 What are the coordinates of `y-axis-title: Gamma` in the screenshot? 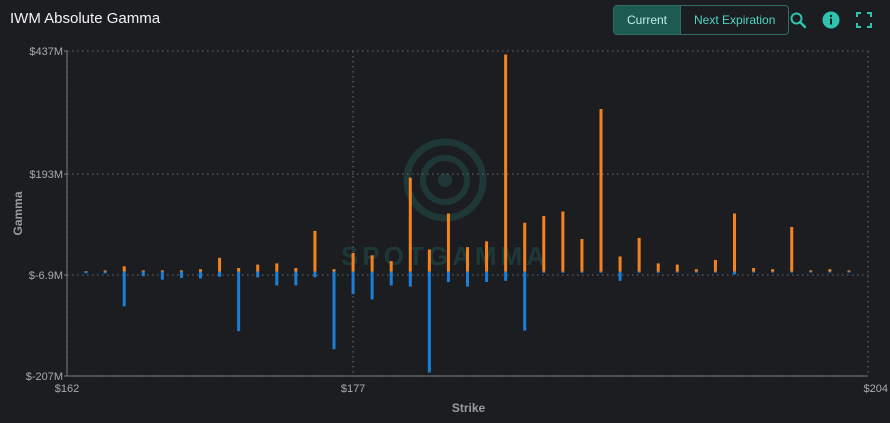 It's located at (18, 213).